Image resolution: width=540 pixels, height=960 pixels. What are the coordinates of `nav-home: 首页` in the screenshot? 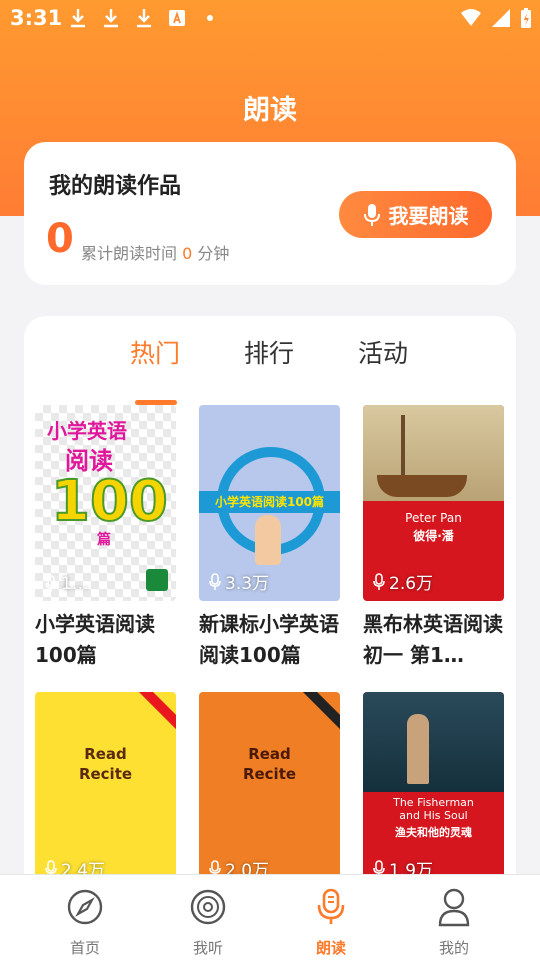 It's located at (85, 922).